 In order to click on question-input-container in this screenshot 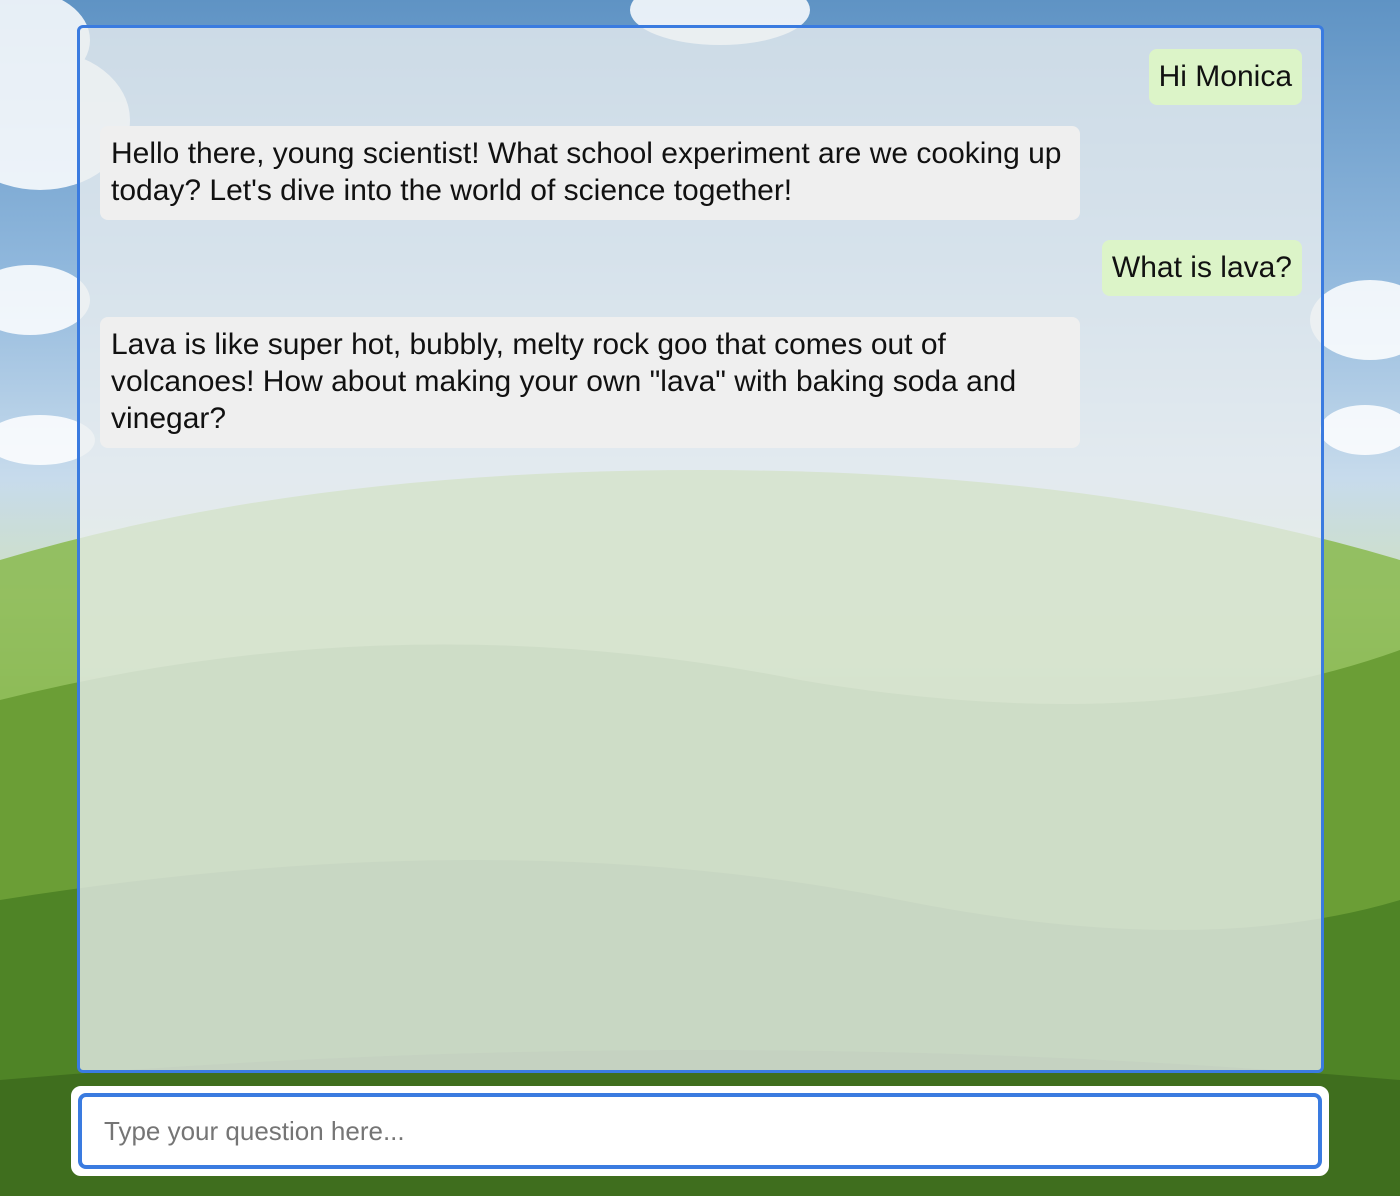, I will do `click(700, 1131)`.